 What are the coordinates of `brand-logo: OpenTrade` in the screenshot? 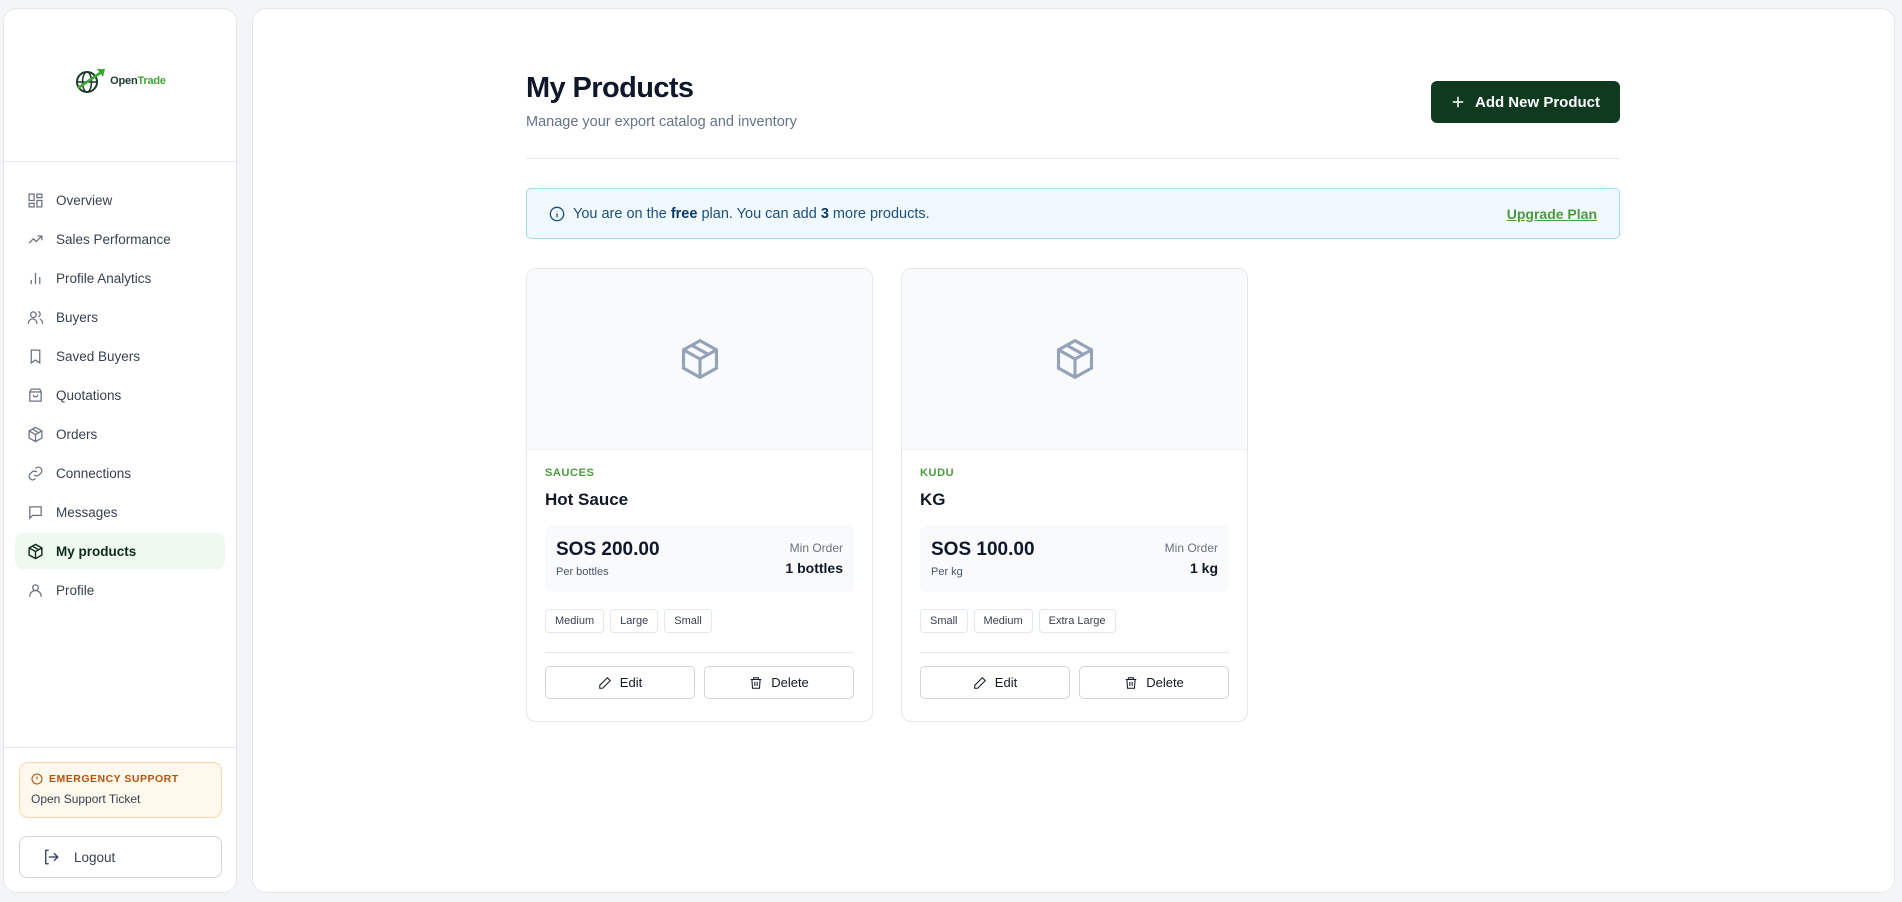 It's located at (120, 81).